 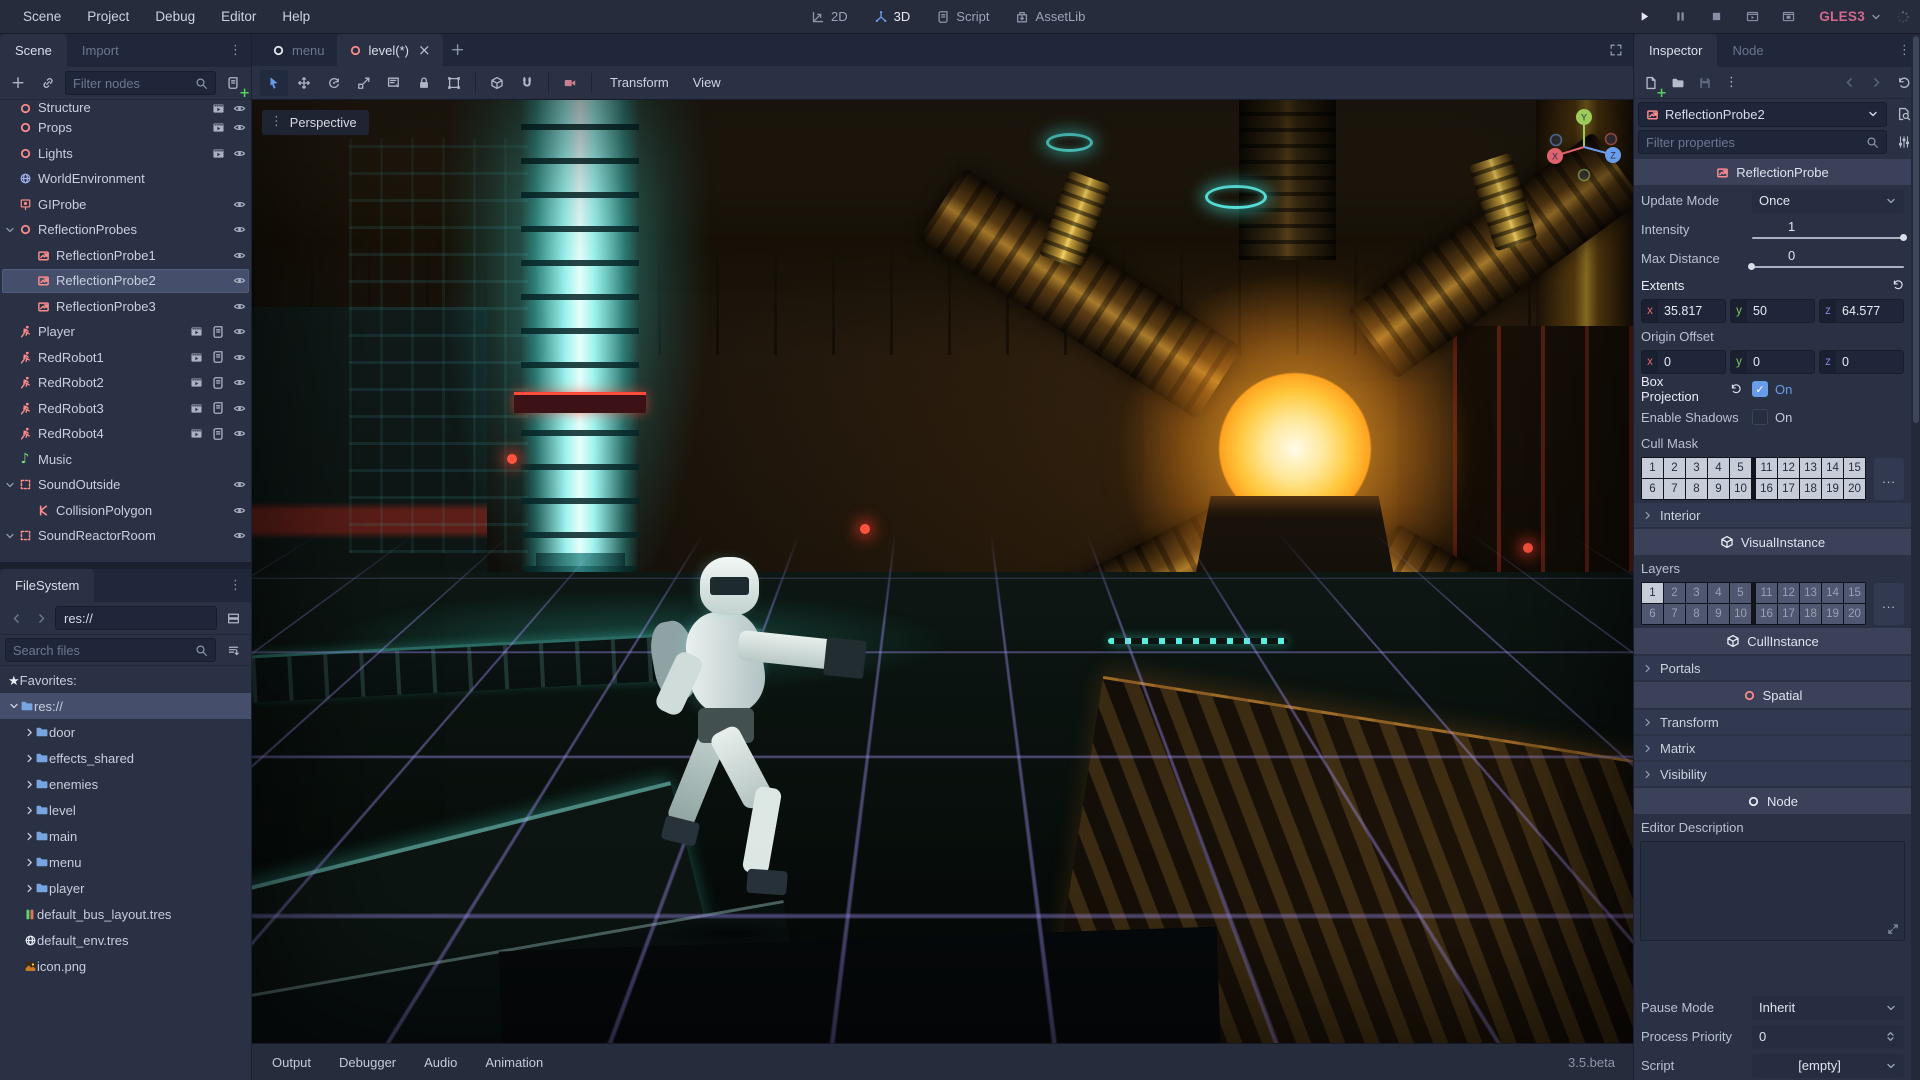 What do you see at coordinates (1832, 593) in the screenshot?
I see `layer-cell-14: 14` at bounding box center [1832, 593].